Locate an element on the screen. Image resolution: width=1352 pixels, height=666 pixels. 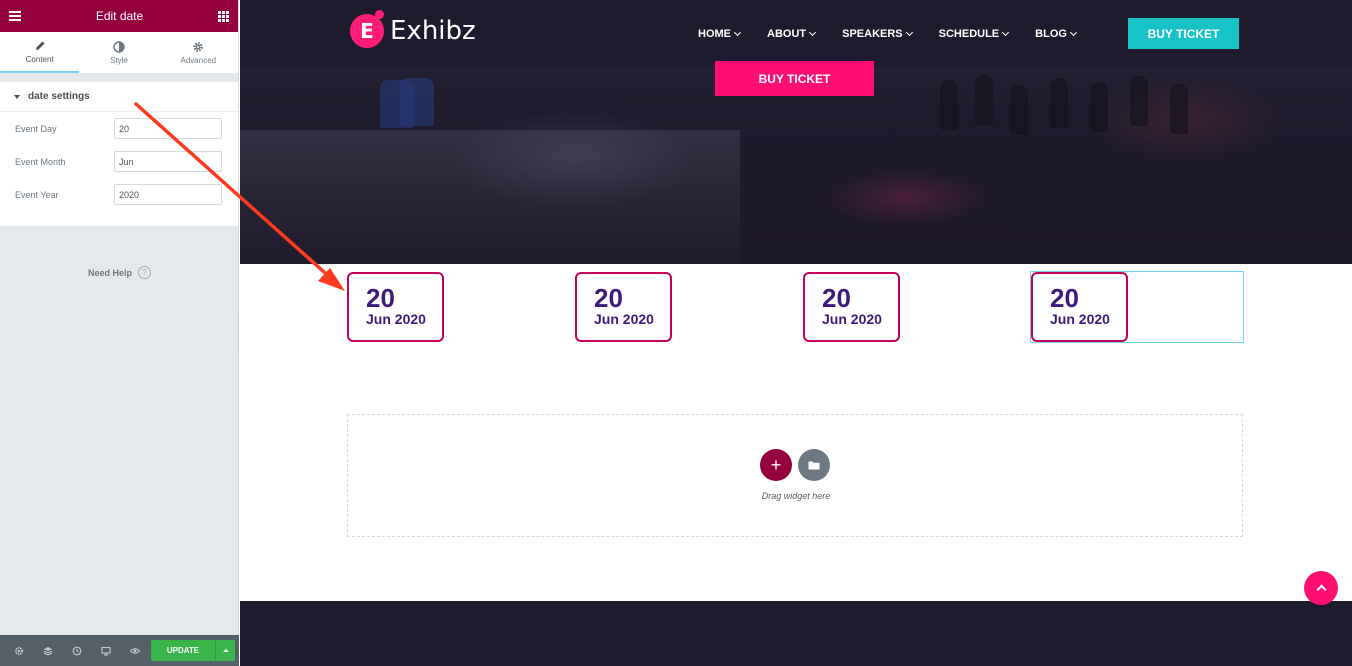
event-year-input is located at coordinates (168, 194).